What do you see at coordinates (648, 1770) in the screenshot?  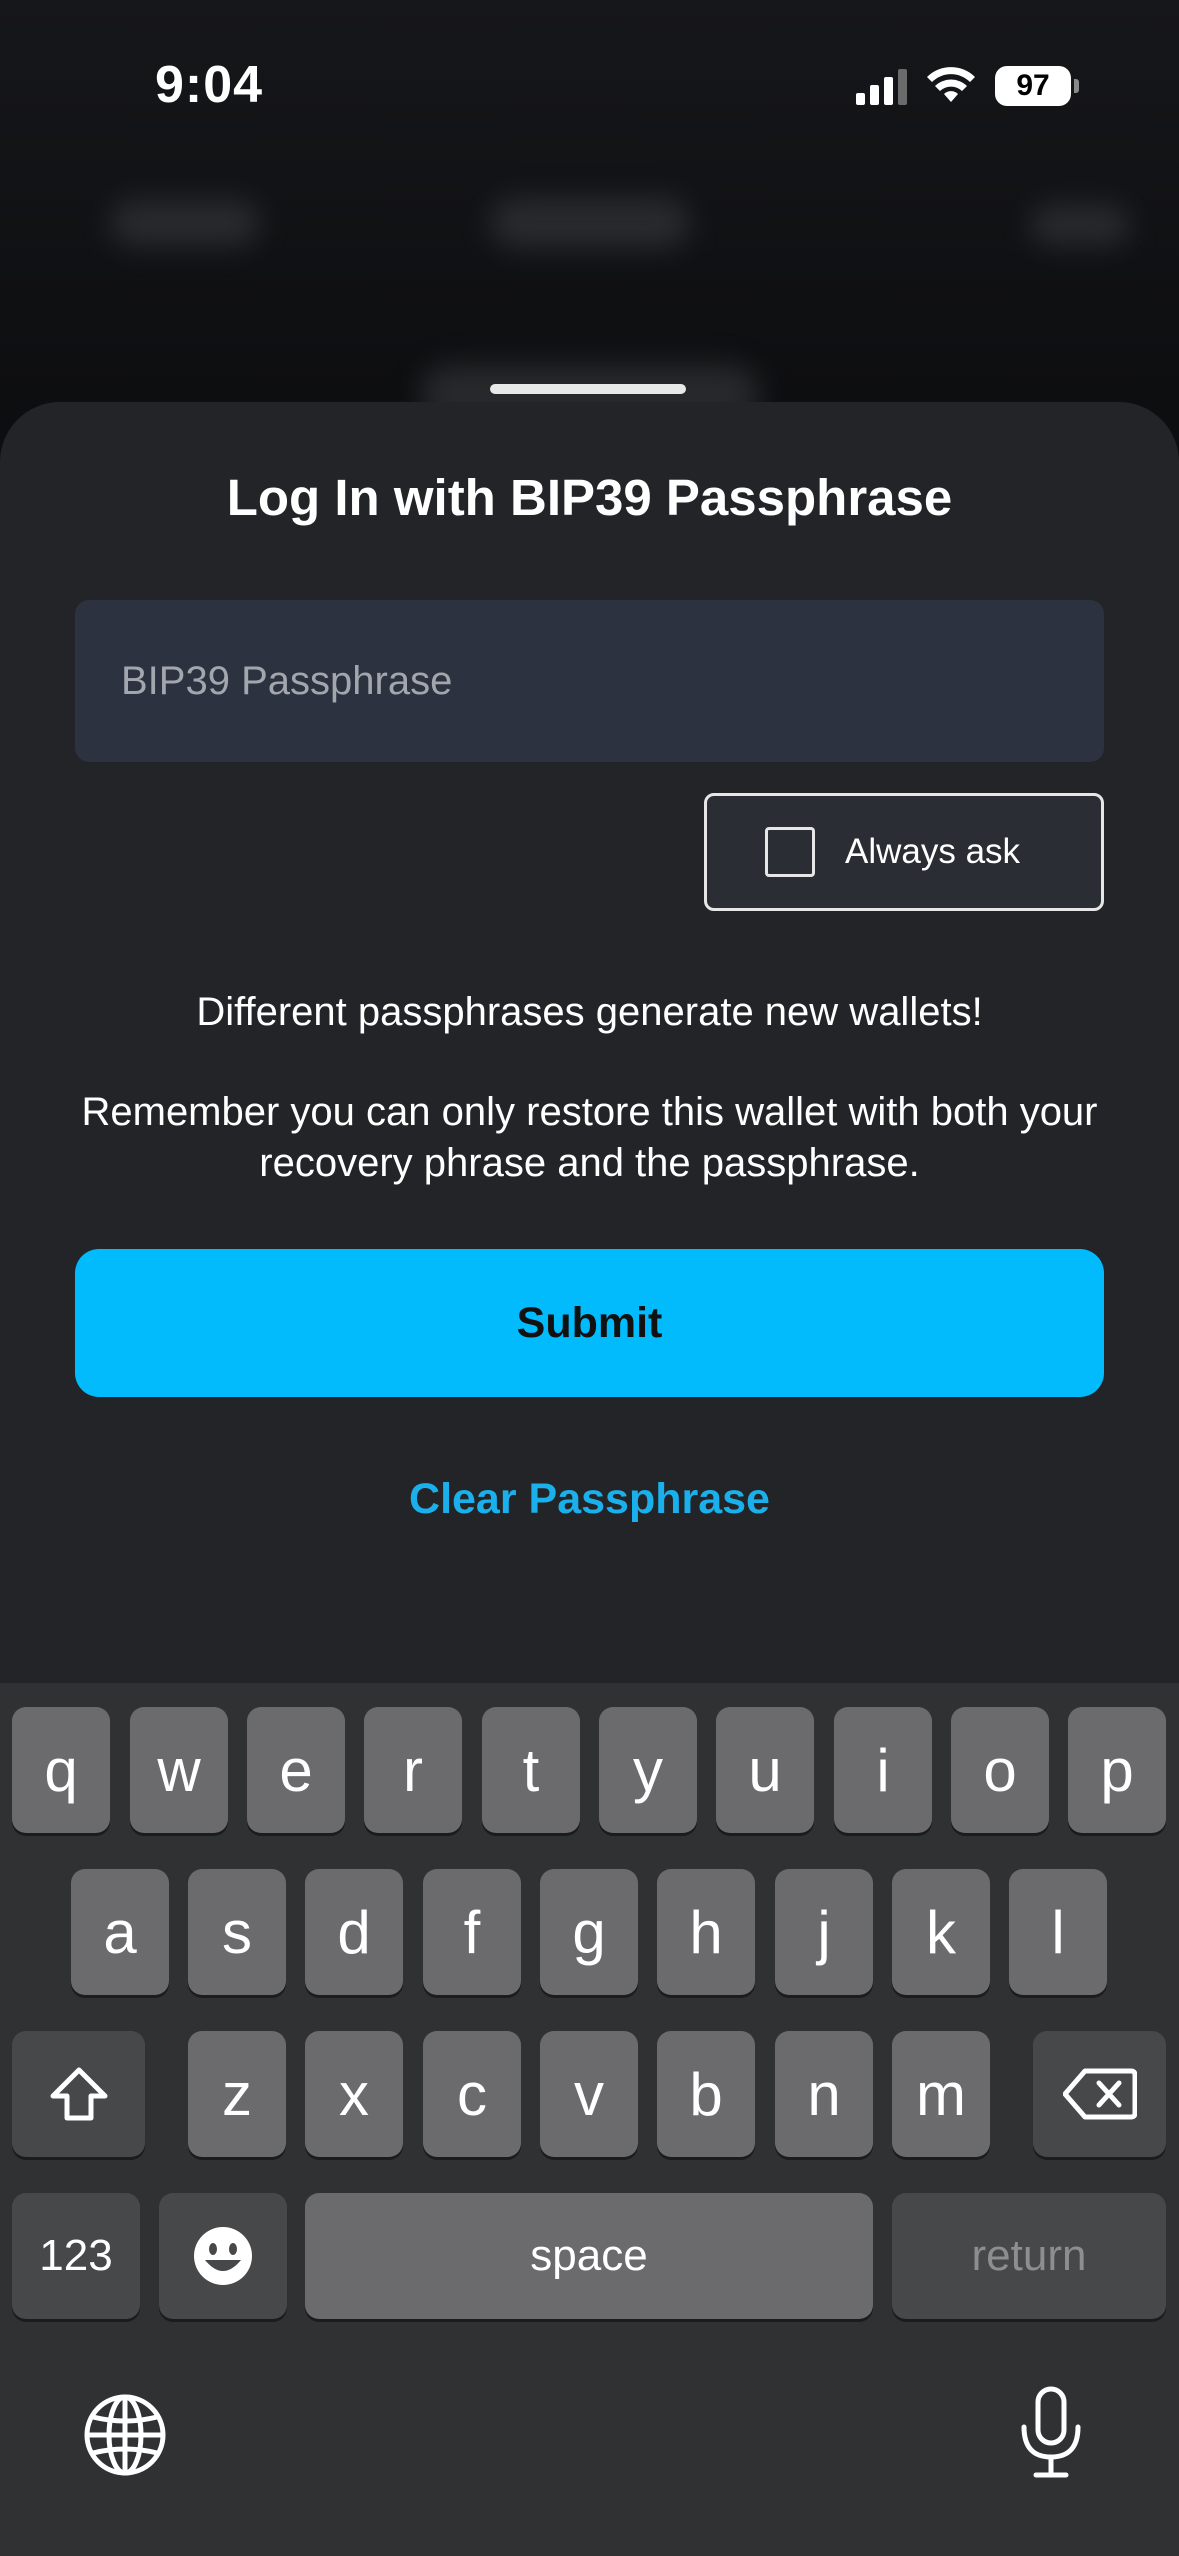 I see `key-y: y` at bounding box center [648, 1770].